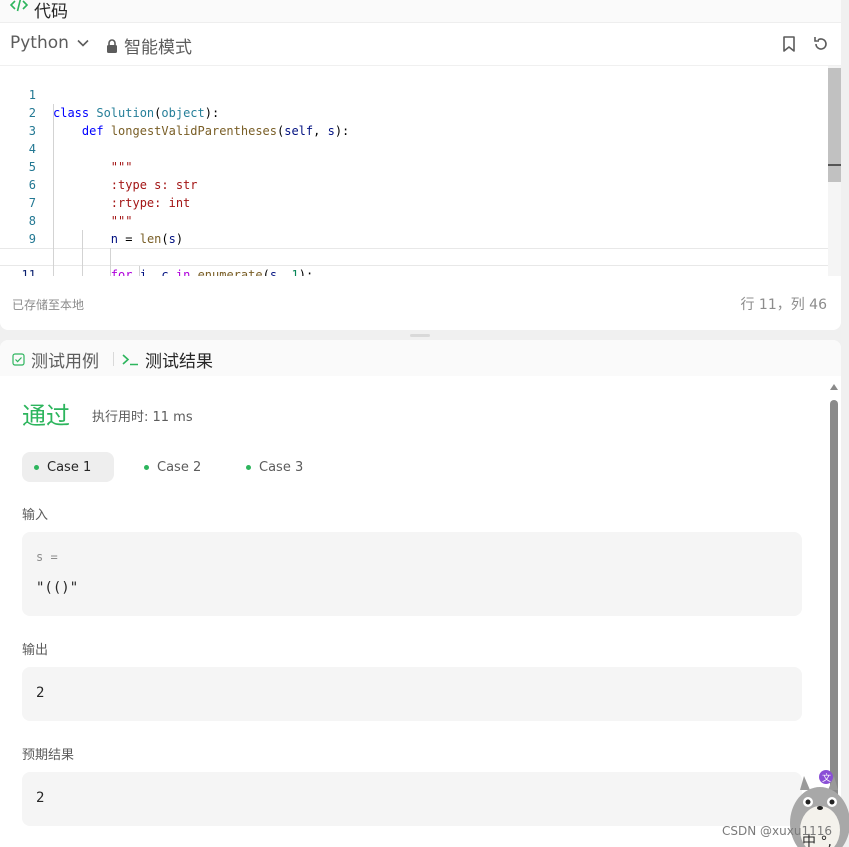 This screenshot has height=847, width=849. What do you see at coordinates (834, 165) in the screenshot?
I see `cursor-ruler-mark` at bounding box center [834, 165].